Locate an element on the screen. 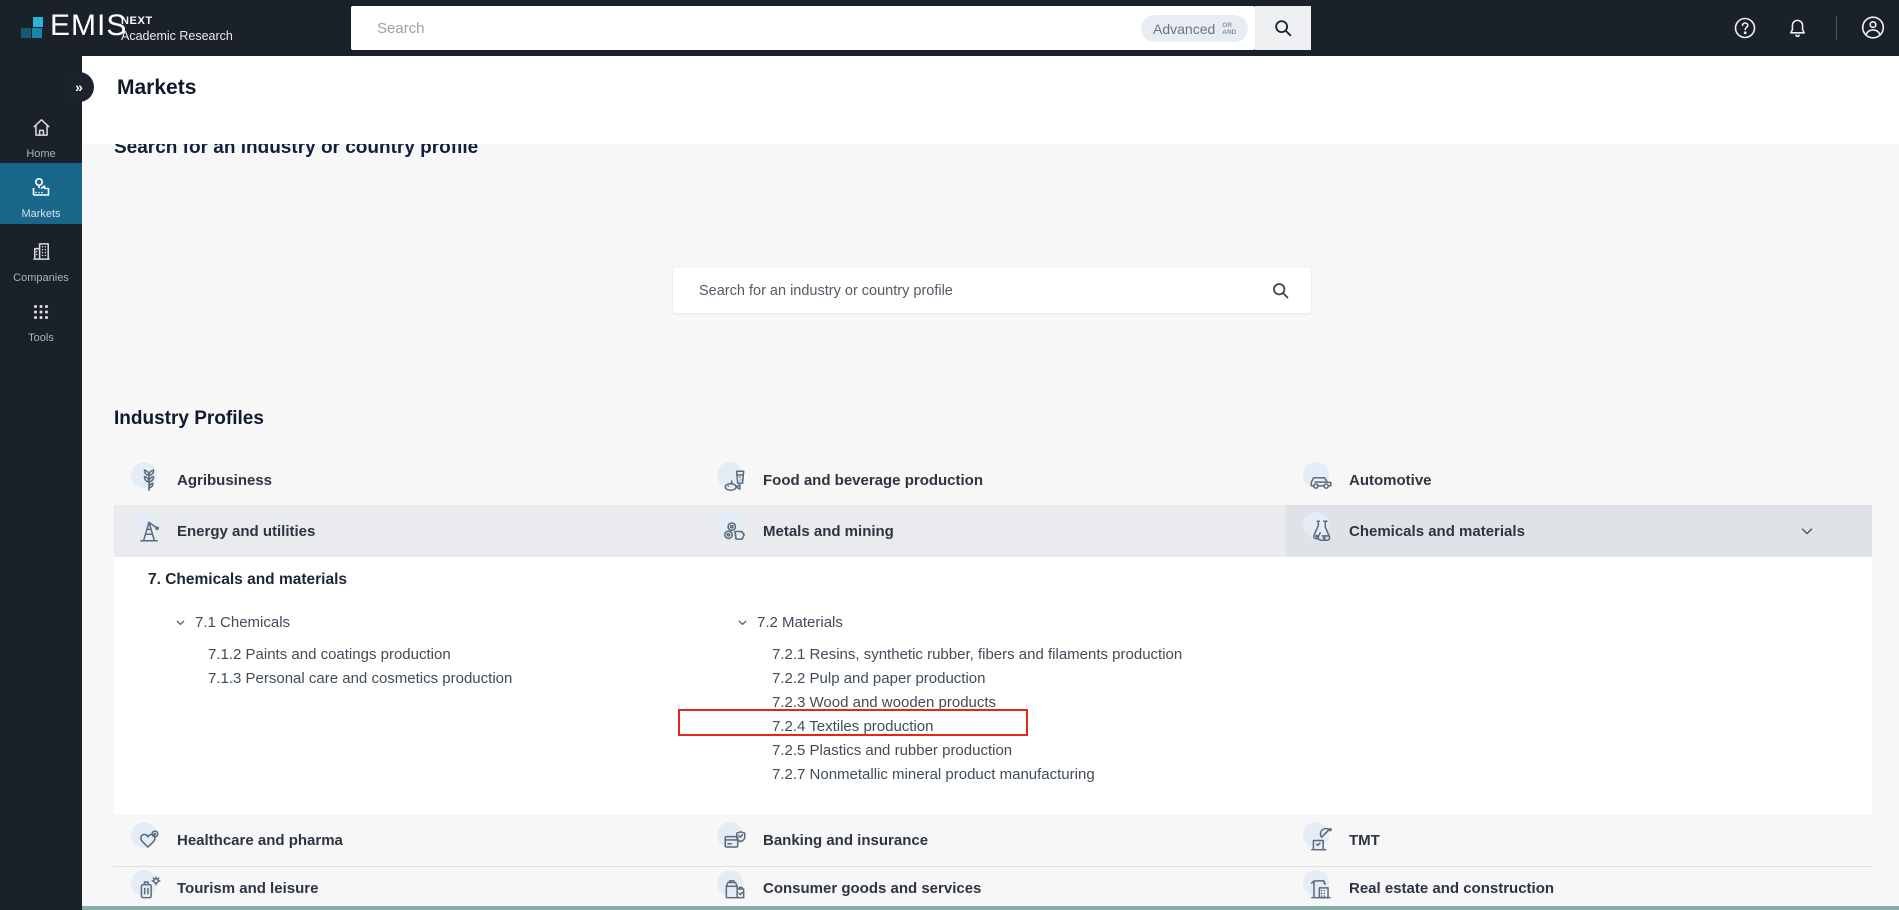  bottom-accent-strip is located at coordinates (990, 908).